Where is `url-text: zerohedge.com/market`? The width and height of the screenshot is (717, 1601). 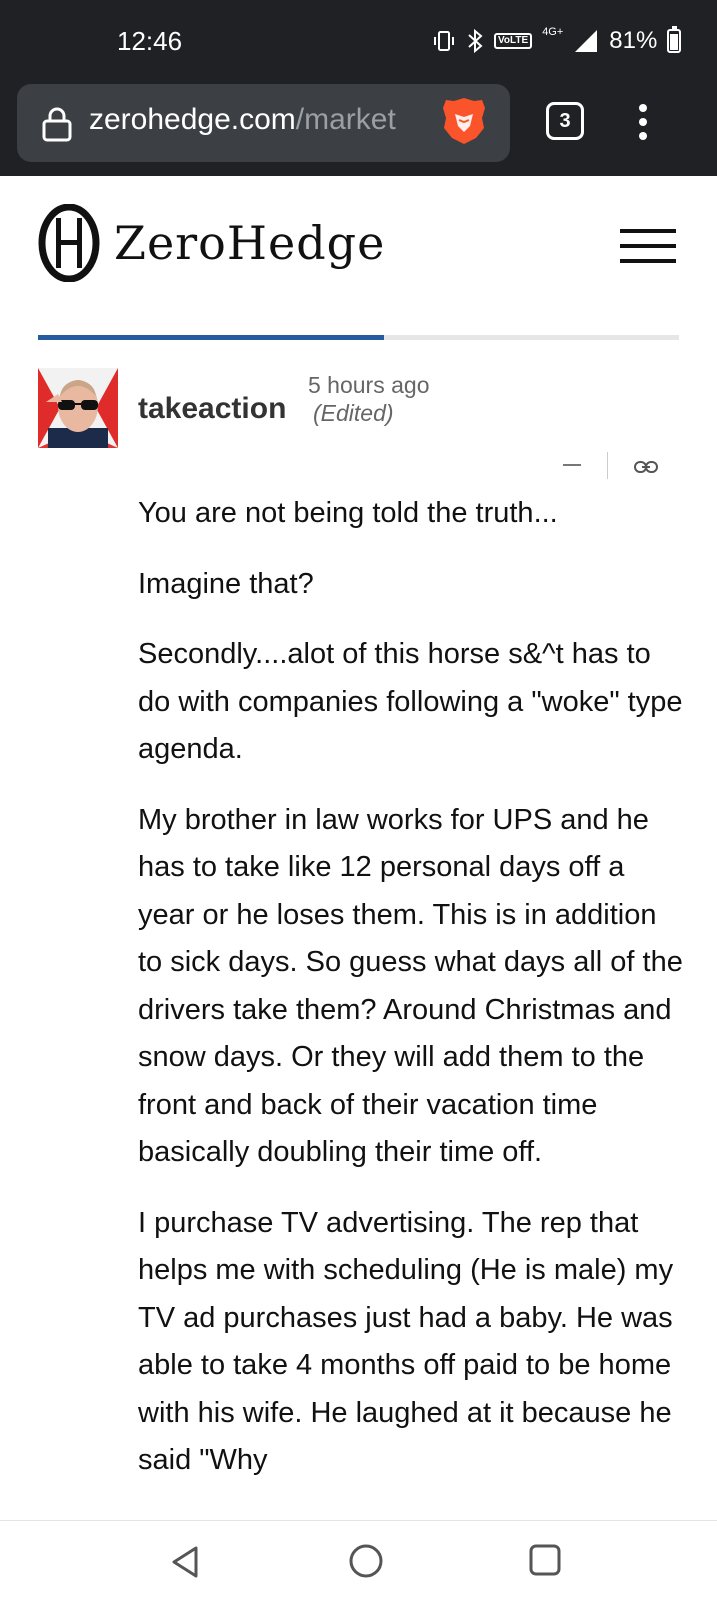
url-text: zerohedge.com/market is located at coordinates (254, 120).